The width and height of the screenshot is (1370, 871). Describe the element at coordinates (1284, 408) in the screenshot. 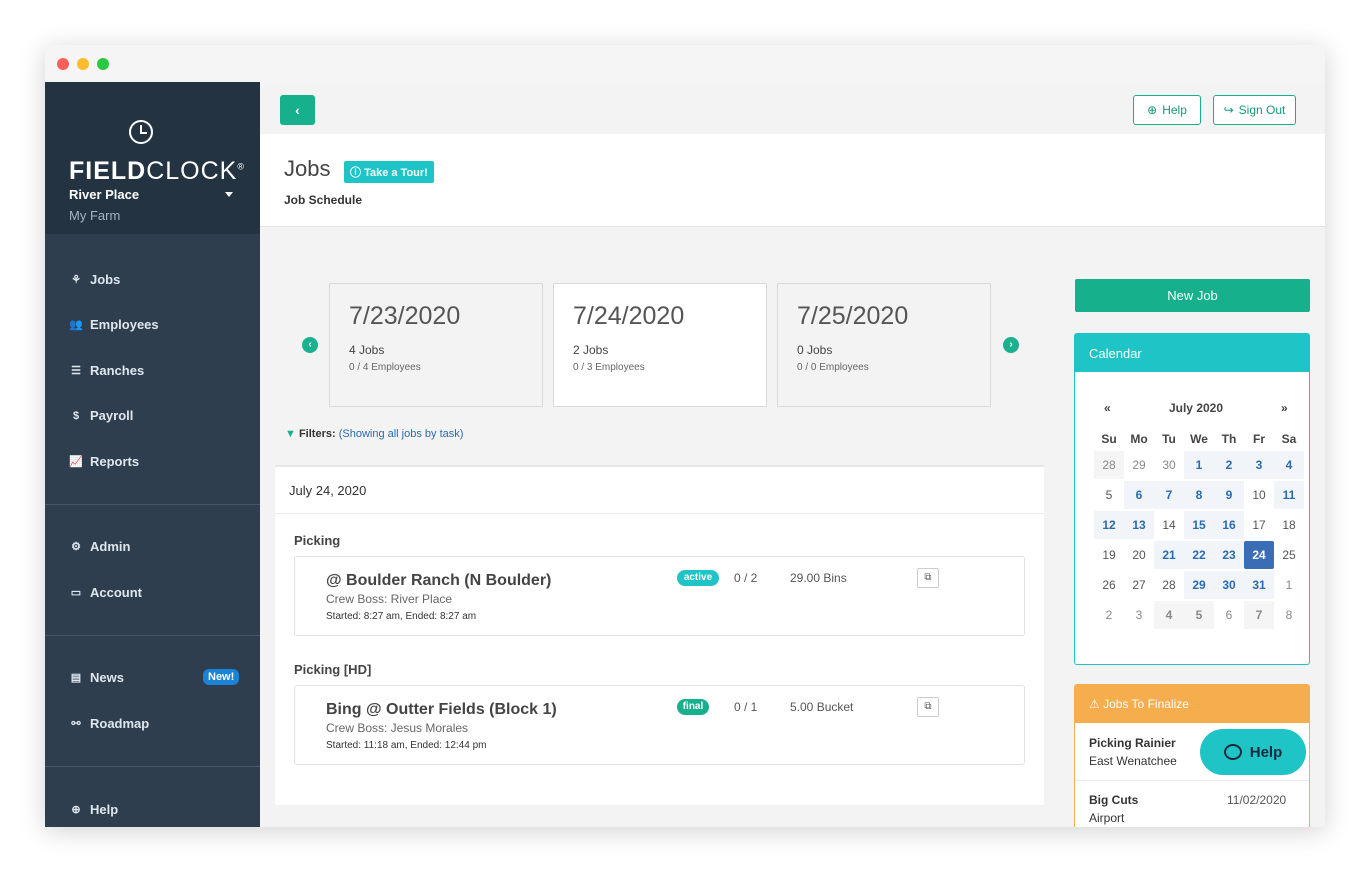

I see `next-month-button: »` at that location.